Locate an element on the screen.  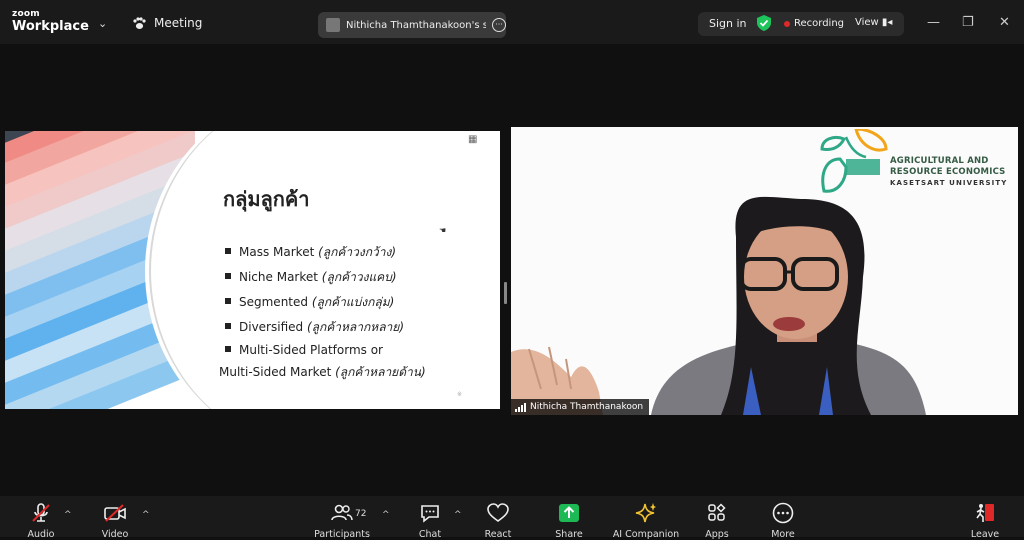
ai-companion-button: AI Companion is located at coordinates (646, 521).